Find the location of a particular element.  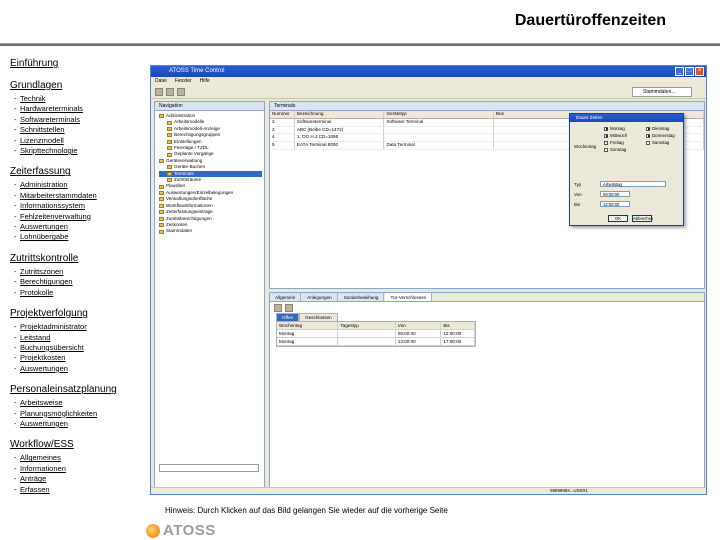

menu-item: Fenster is located at coordinates (183, 81).